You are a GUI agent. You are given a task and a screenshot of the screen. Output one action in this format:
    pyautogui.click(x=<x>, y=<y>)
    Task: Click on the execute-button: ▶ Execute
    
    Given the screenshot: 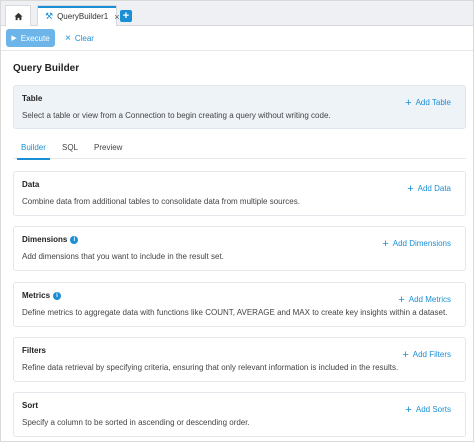 What is the action you would take?
    pyautogui.click(x=30, y=38)
    